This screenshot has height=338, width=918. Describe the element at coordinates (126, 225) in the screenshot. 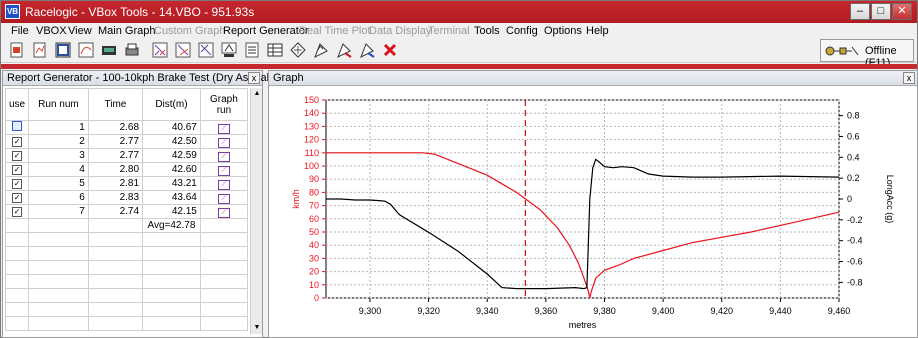

I see `table-row: Avg=42.78` at that location.